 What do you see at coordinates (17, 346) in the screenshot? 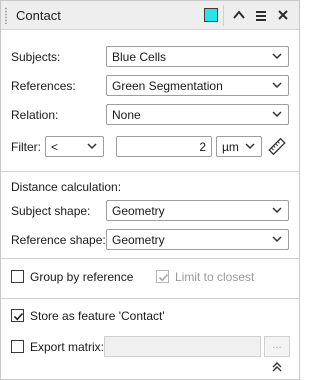
I see `export-matrix-checkbox` at bounding box center [17, 346].